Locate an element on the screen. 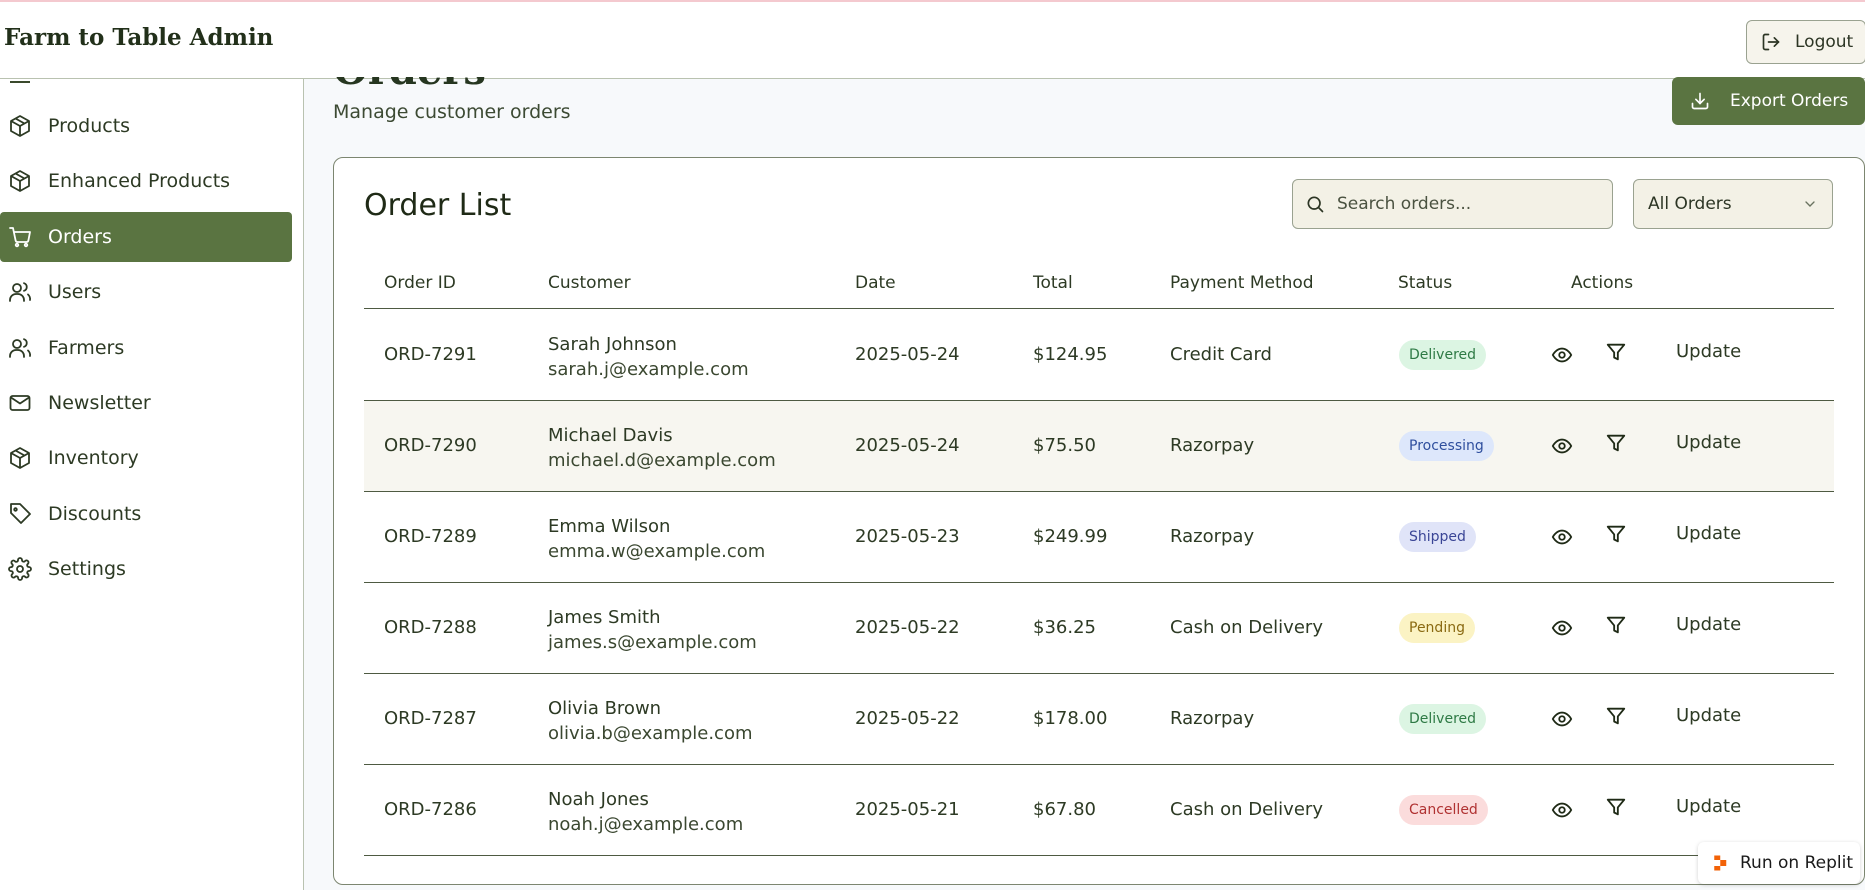 The image size is (1865, 890). column-header-customer: Customer is located at coordinates (589, 283).